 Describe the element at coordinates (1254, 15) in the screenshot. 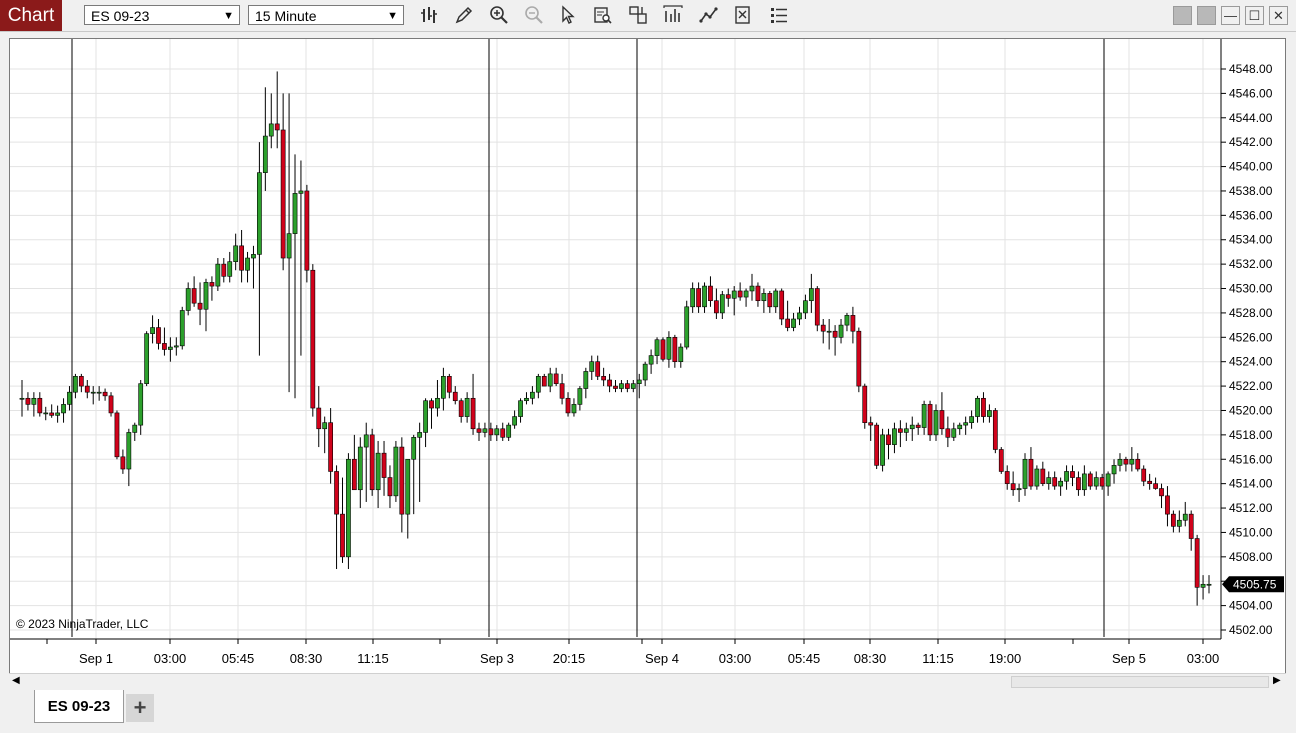

I see `maximize-button: ☐` at that location.